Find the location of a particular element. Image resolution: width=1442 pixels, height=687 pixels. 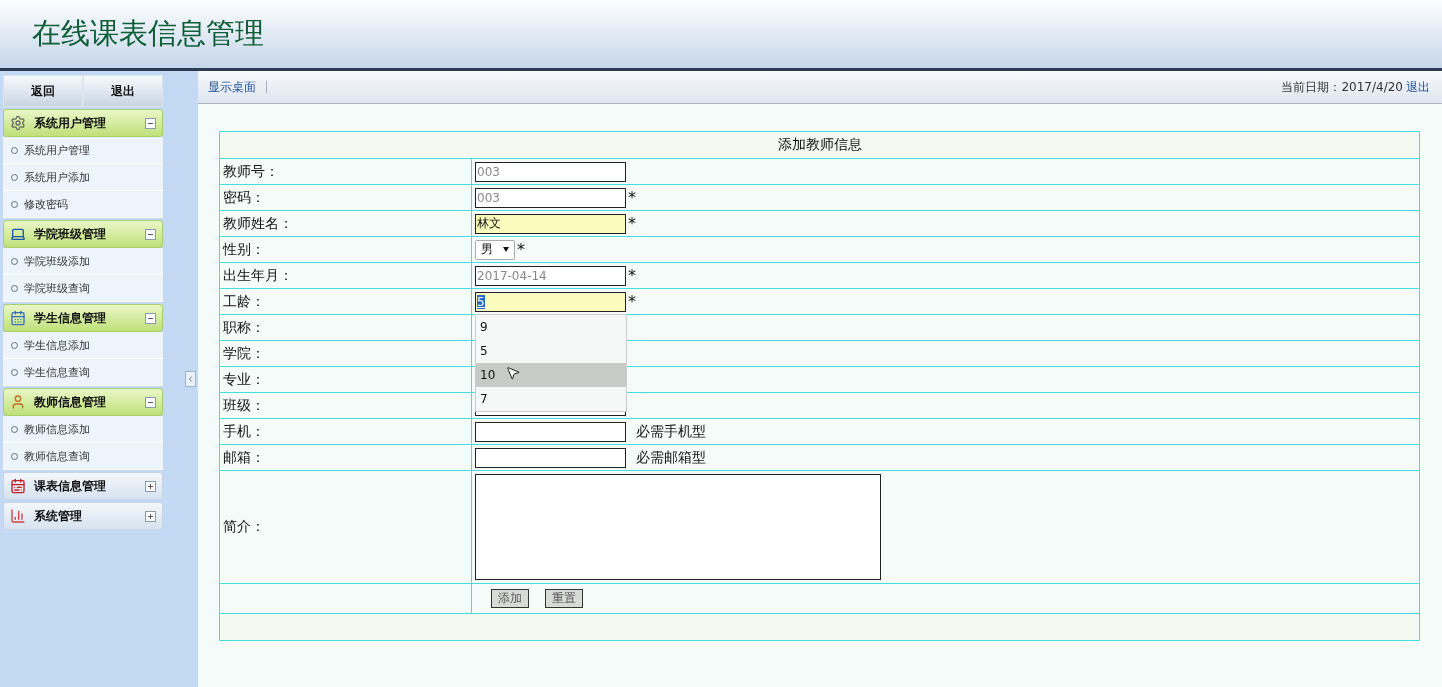

field-label: 性别： is located at coordinates (345, 249).